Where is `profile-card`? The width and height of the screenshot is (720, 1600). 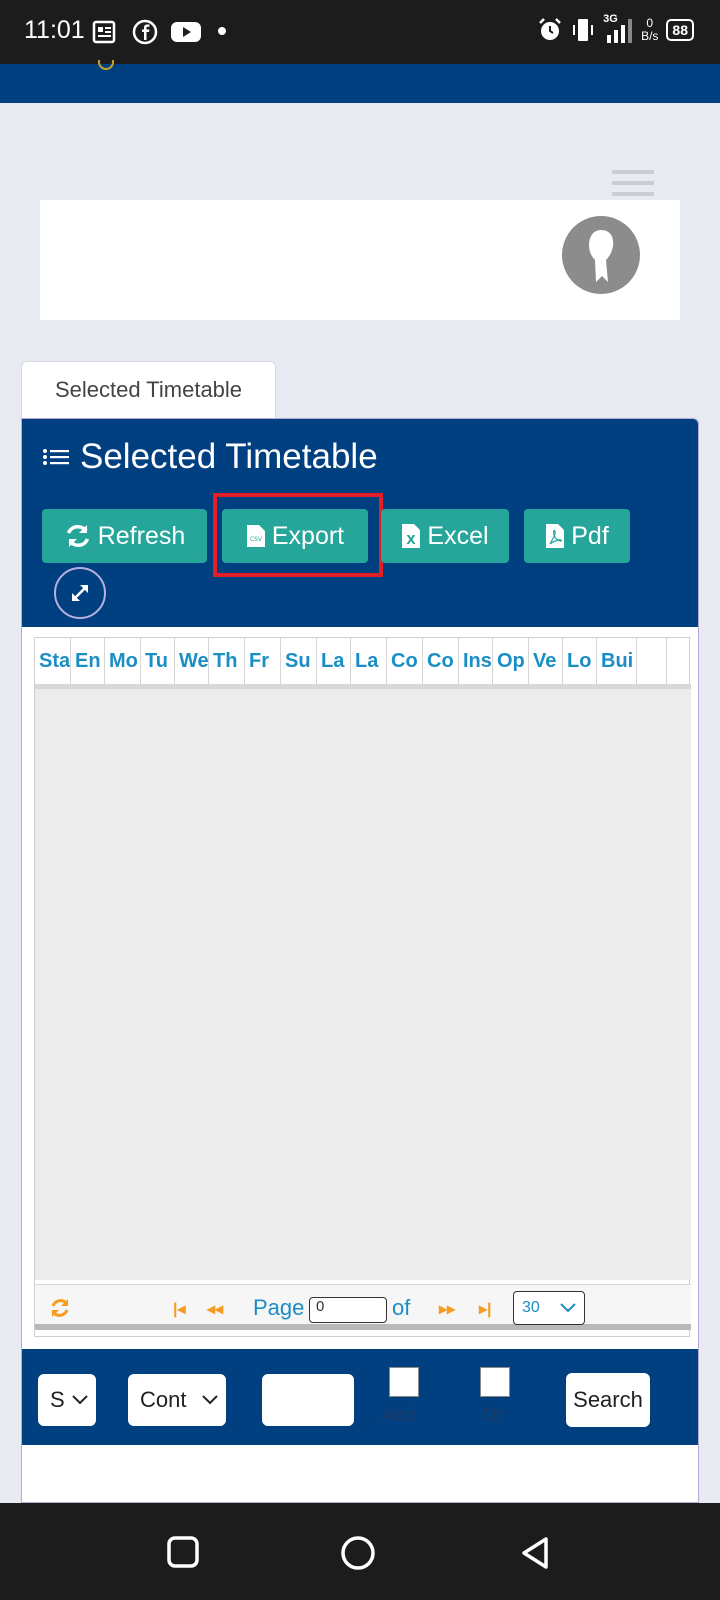
profile-card is located at coordinates (360, 260).